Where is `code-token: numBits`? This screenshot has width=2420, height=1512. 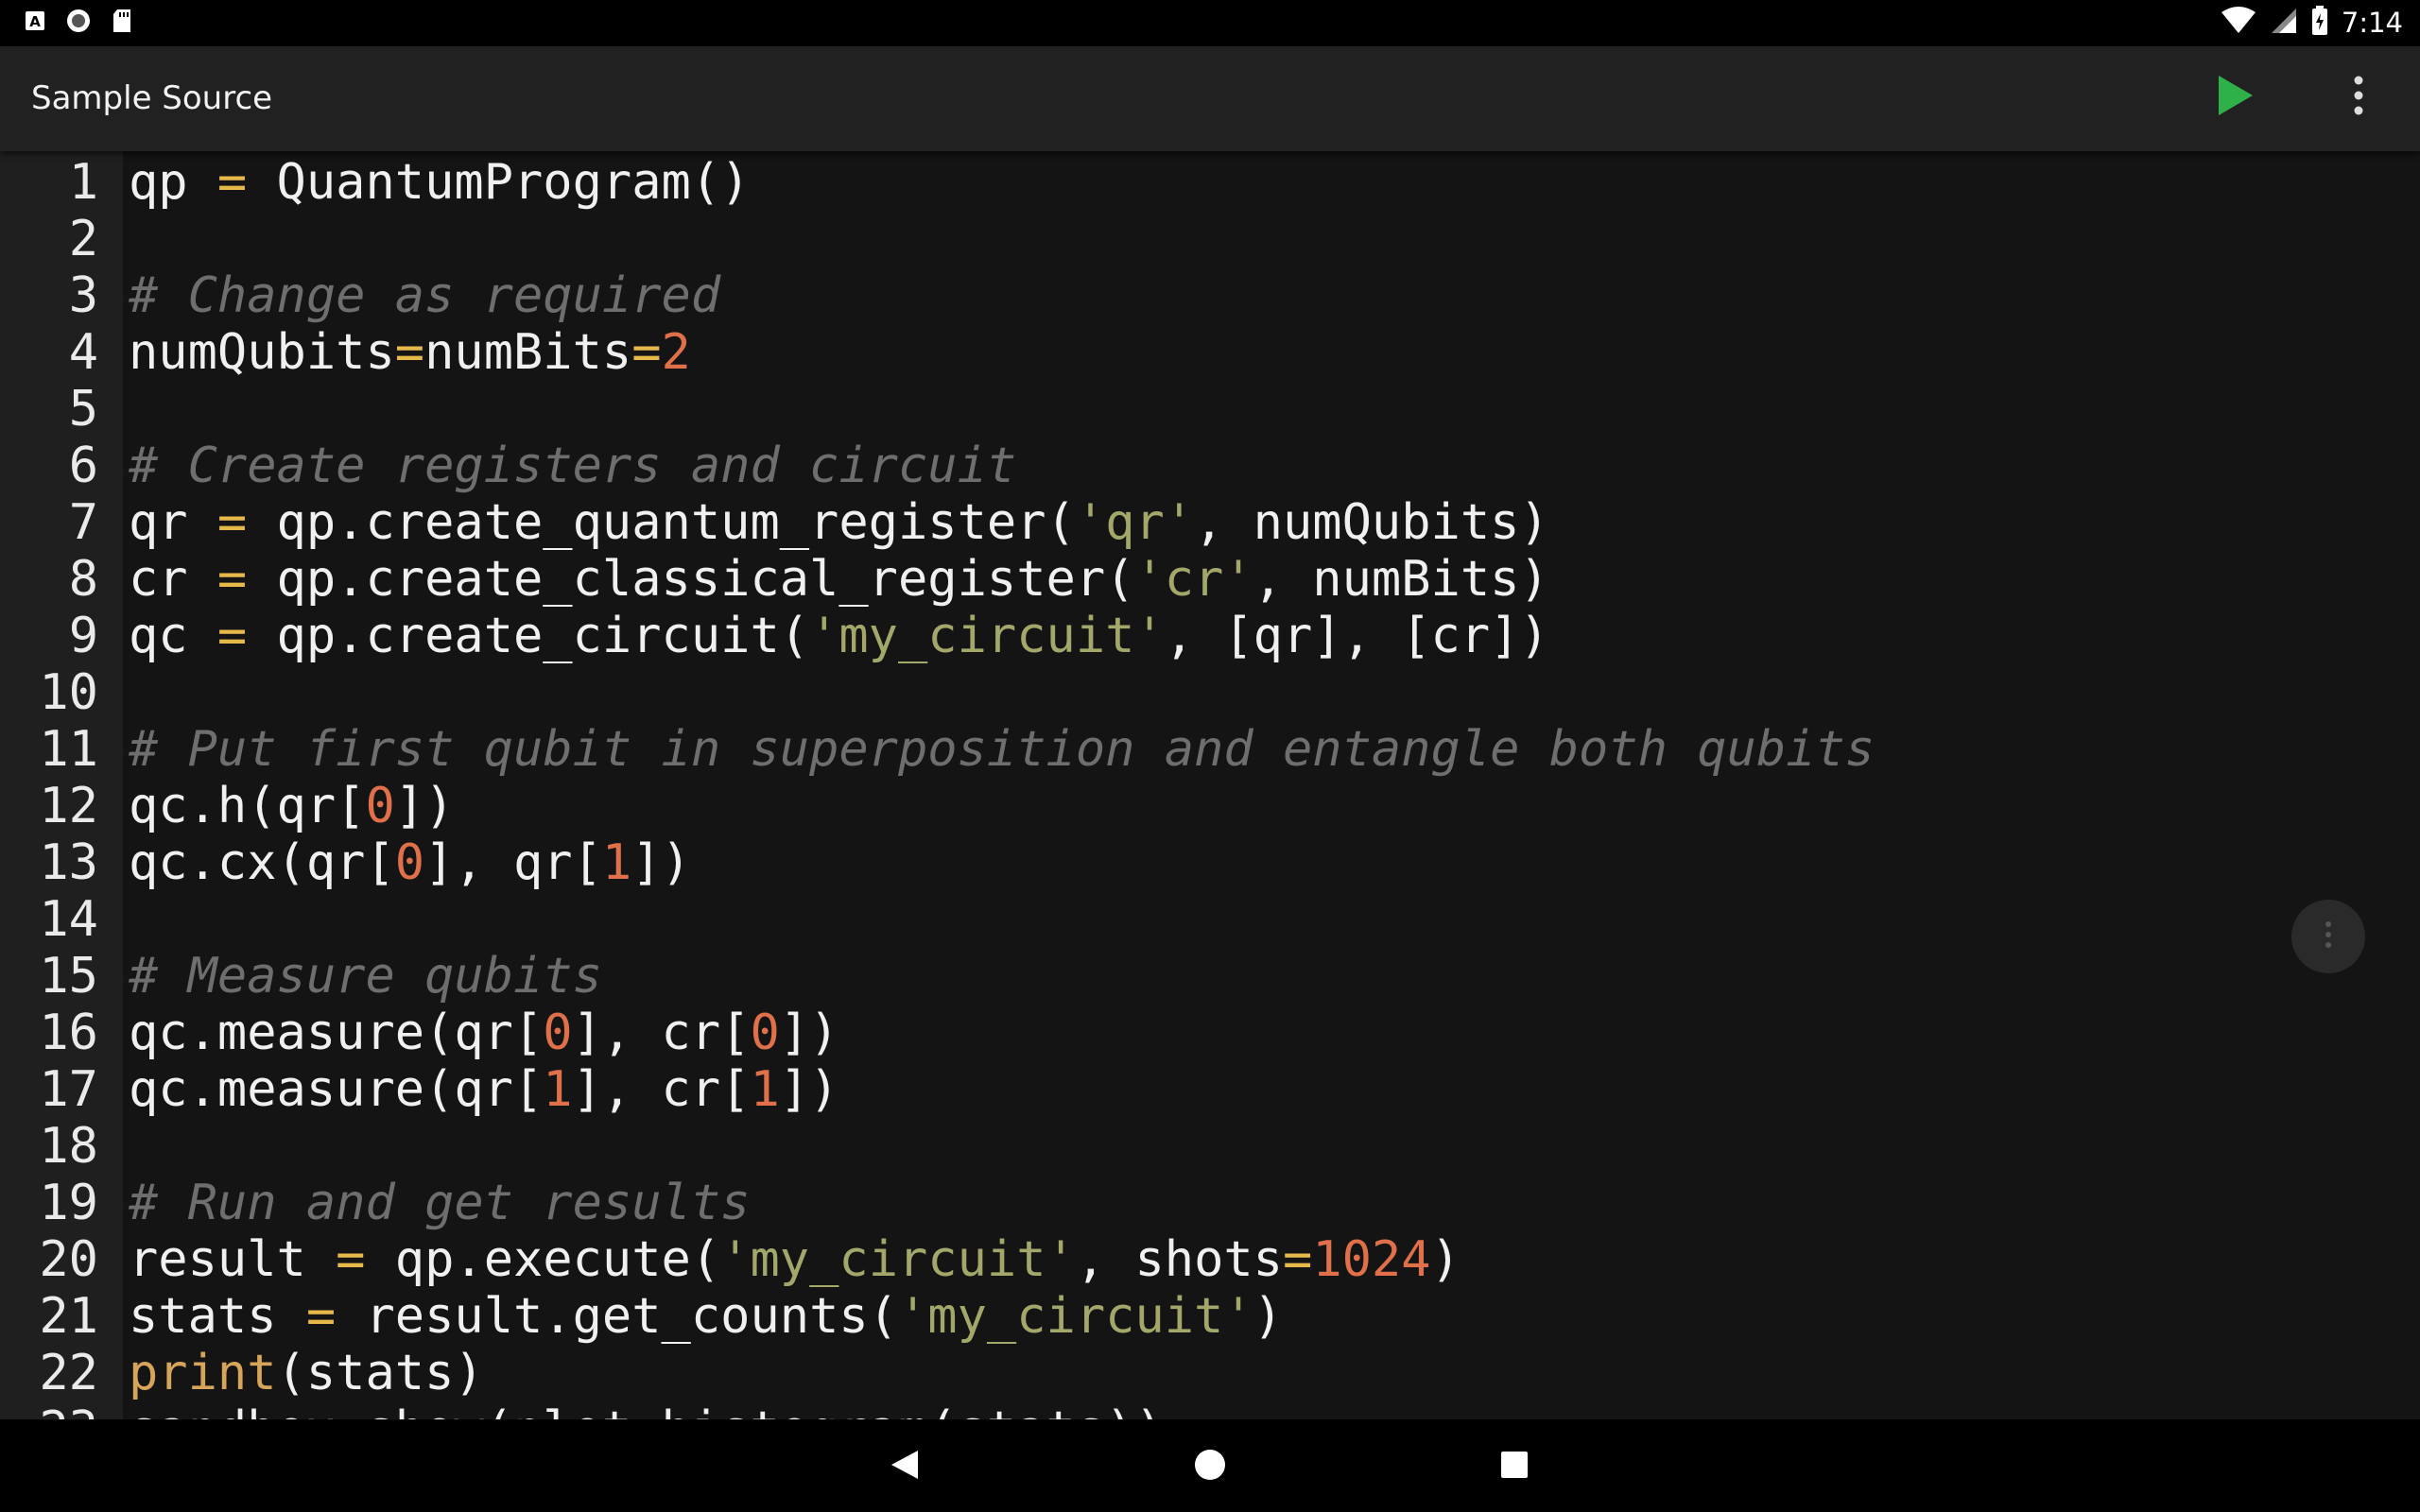
code-token: numBits is located at coordinates (528, 352).